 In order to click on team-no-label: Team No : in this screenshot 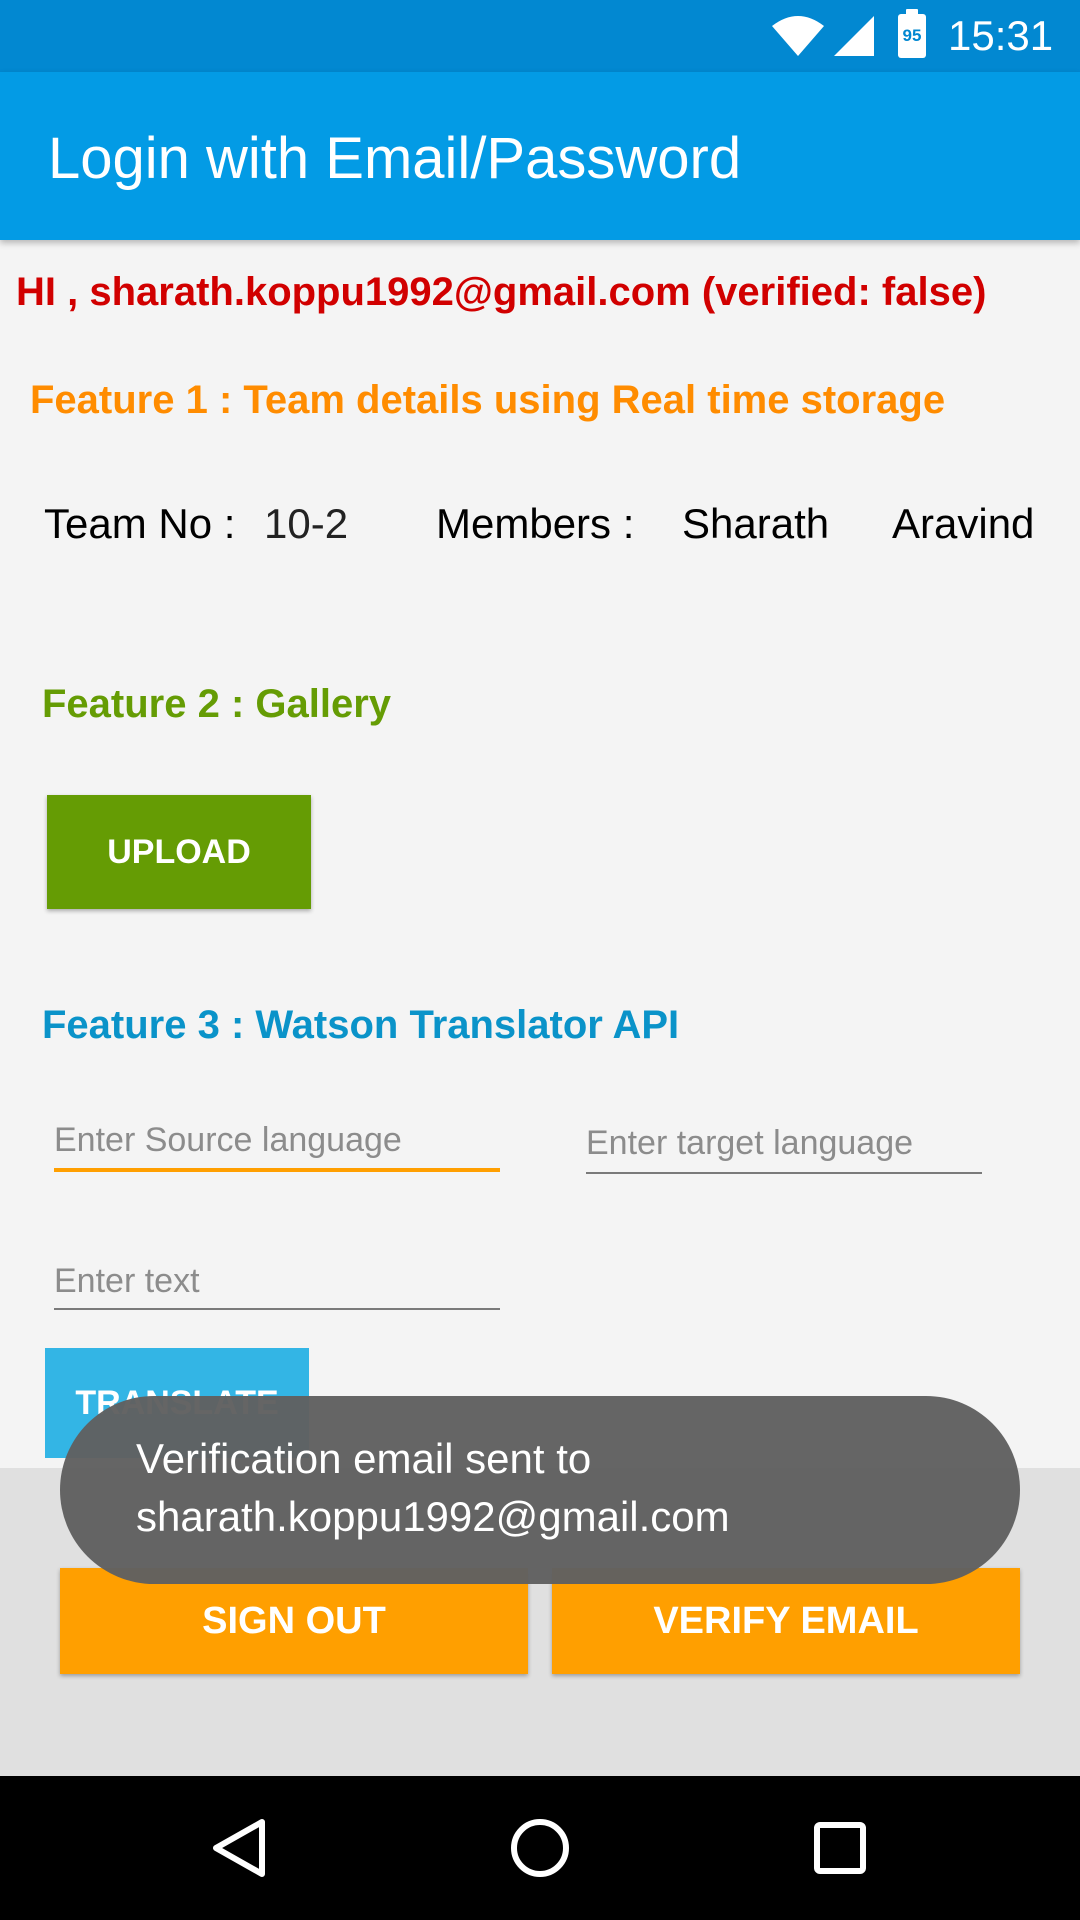, I will do `click(140, 523)`.